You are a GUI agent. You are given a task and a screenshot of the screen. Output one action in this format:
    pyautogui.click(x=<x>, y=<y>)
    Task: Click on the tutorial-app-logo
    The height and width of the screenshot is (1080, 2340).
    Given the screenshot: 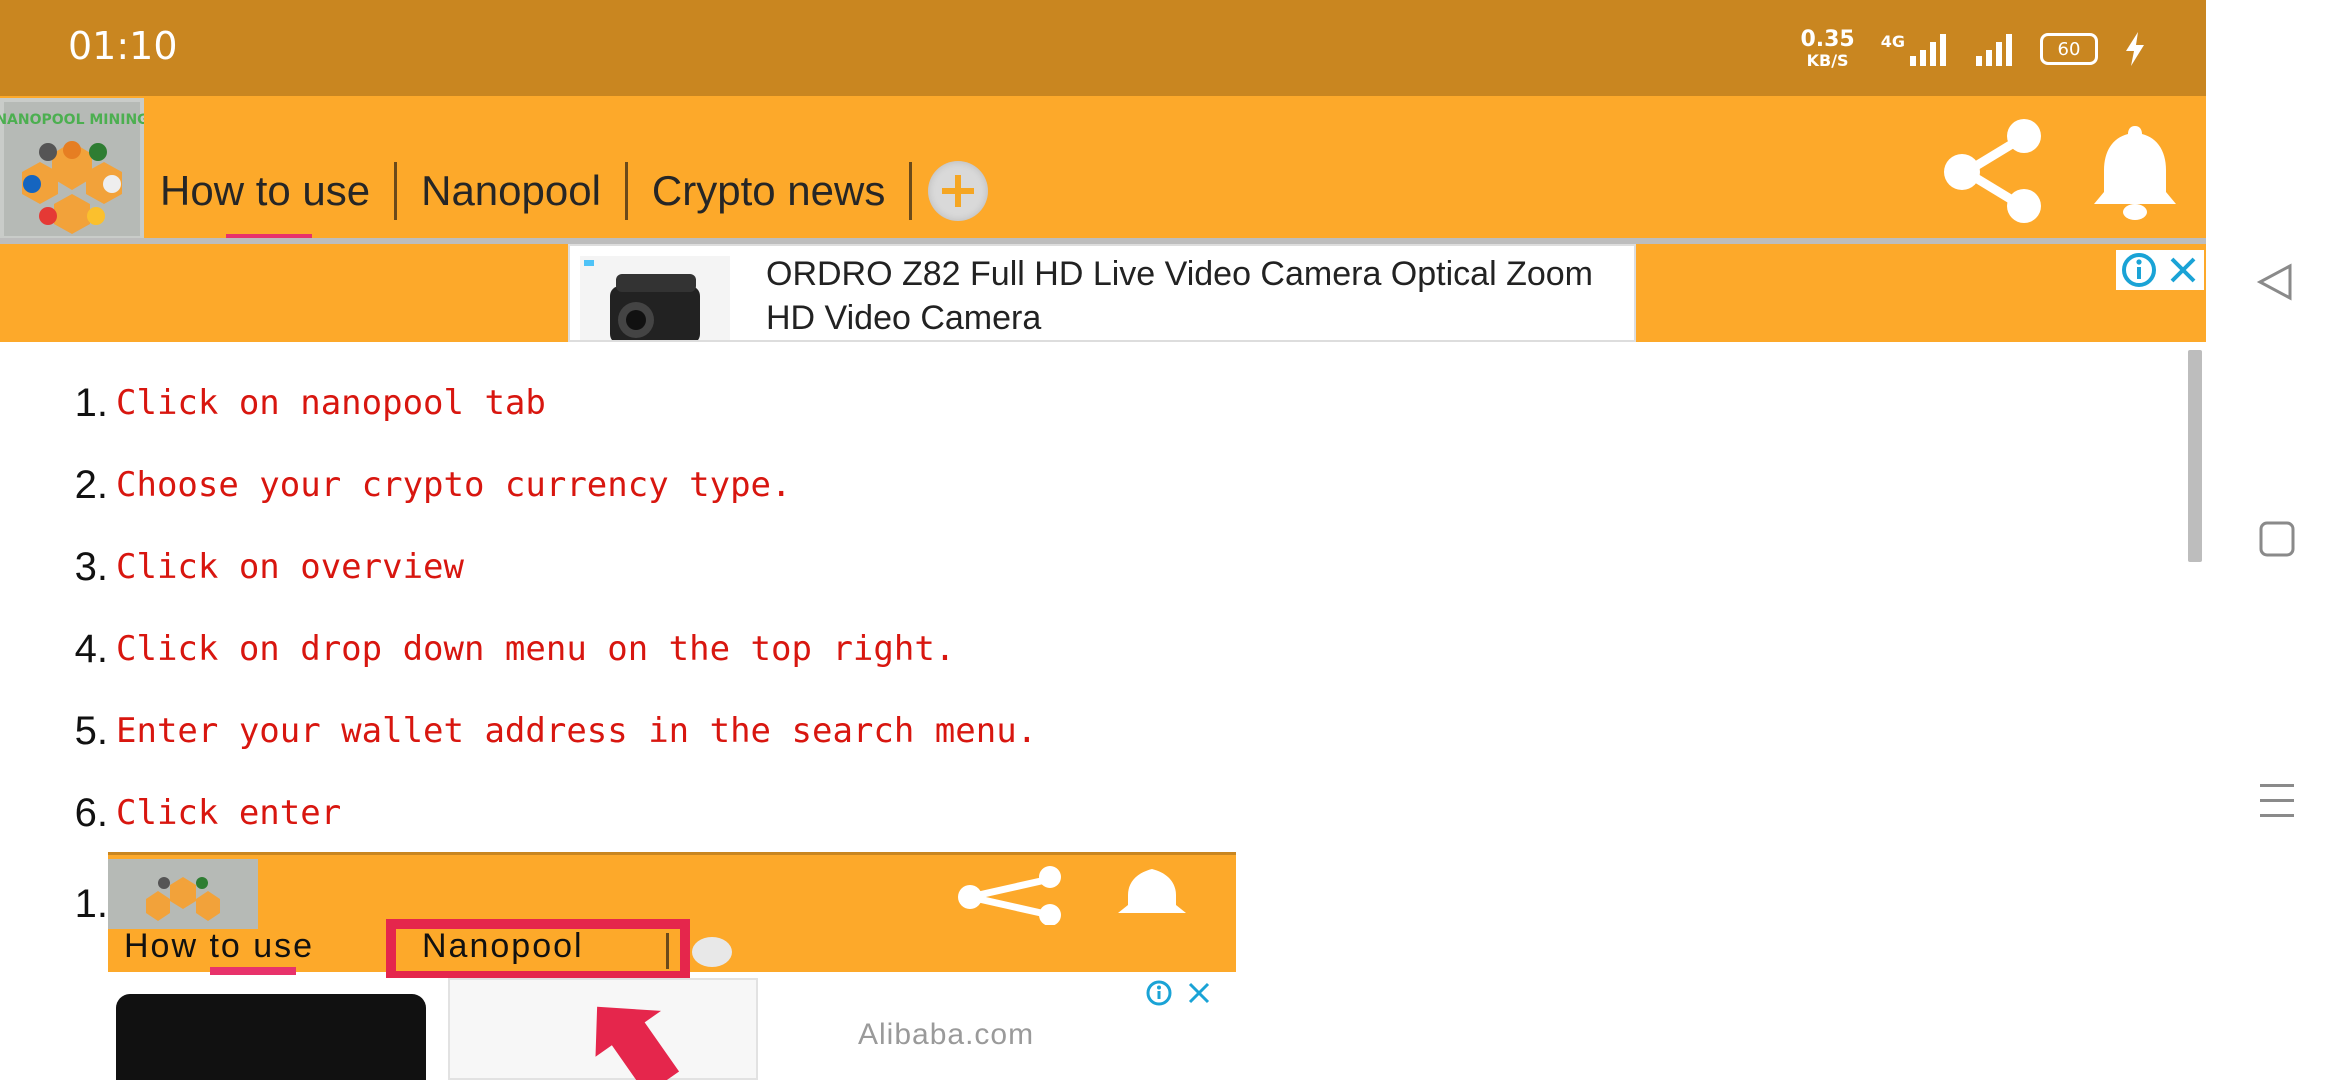 What is the action you would take?
    pyautogui.click(x=183, y=894)
    